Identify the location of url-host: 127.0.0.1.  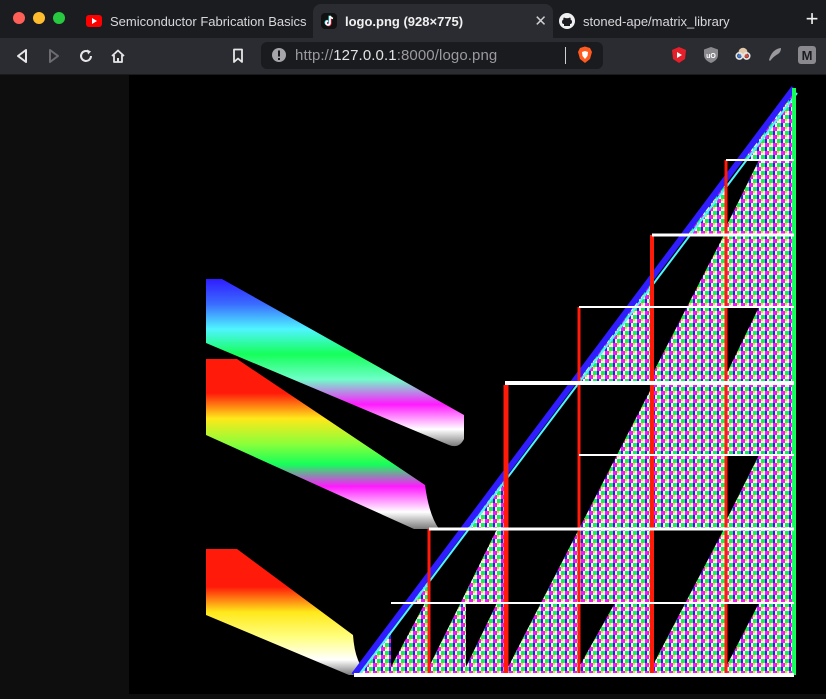
(365, 55).